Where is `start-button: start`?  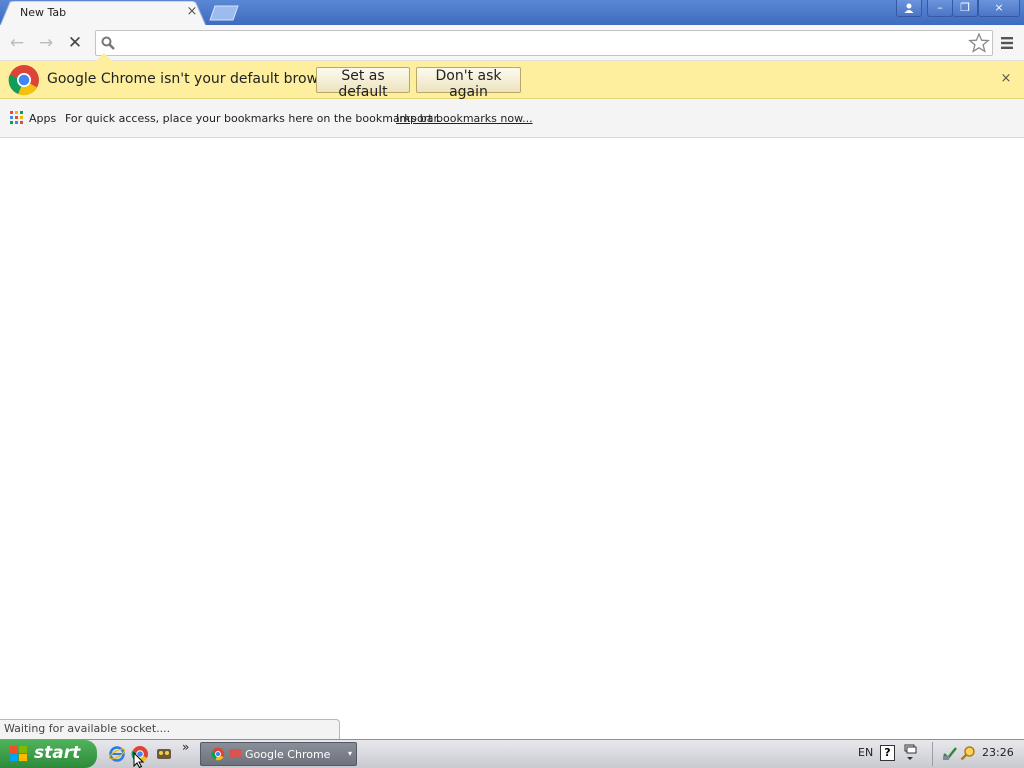 start-button: start is located at coordinates (48, 754).